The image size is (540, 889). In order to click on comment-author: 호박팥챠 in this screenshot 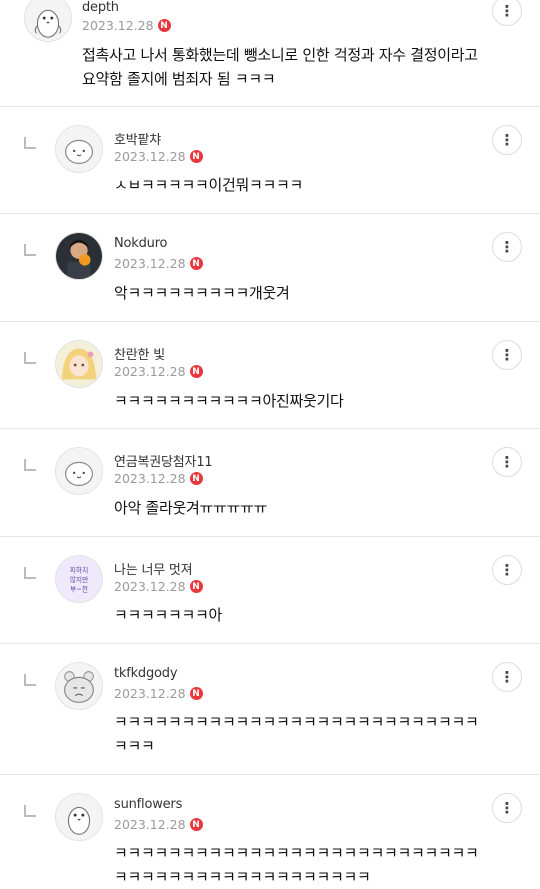, I will do `click(137, 138)`.